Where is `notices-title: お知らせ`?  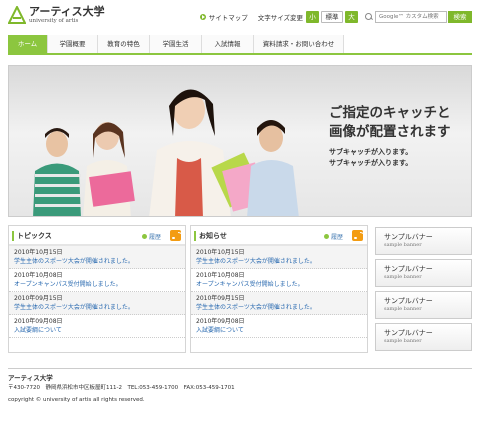 notices-title: お知らせ is located at coordinates (213, 236).